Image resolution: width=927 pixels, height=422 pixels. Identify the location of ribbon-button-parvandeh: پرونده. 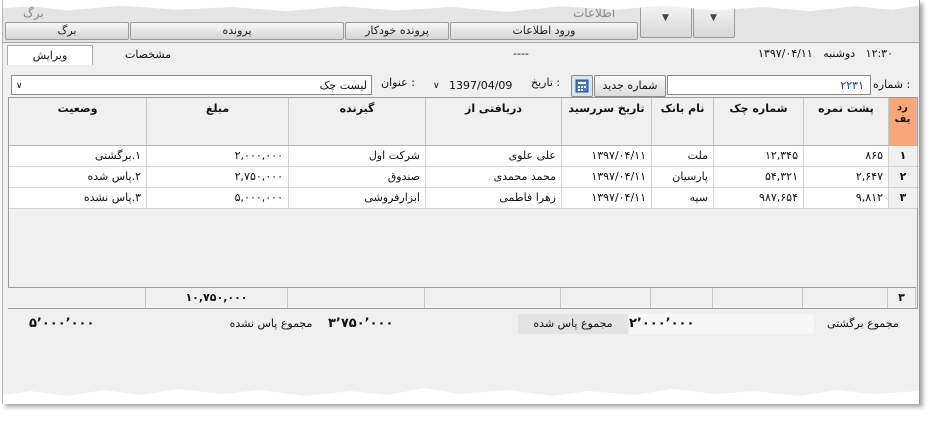
(237, 31).